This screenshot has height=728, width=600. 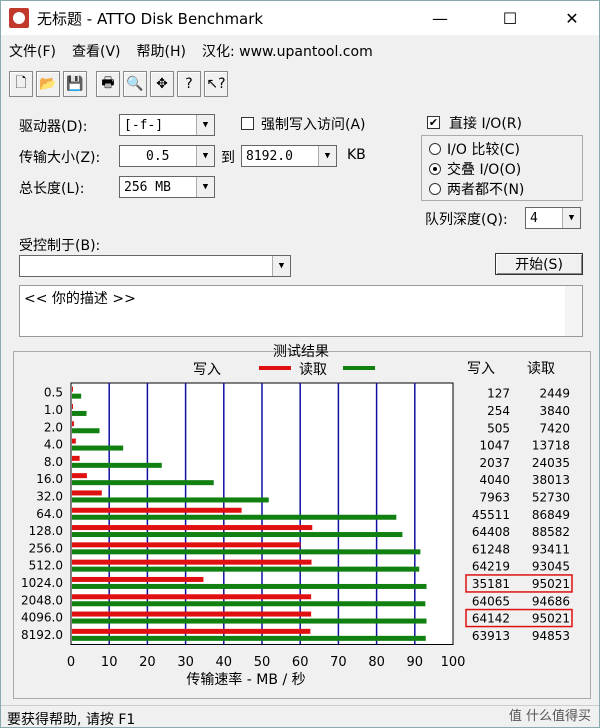 I want to click on y-tick-label: 2.0, so click(x=53, y=427).